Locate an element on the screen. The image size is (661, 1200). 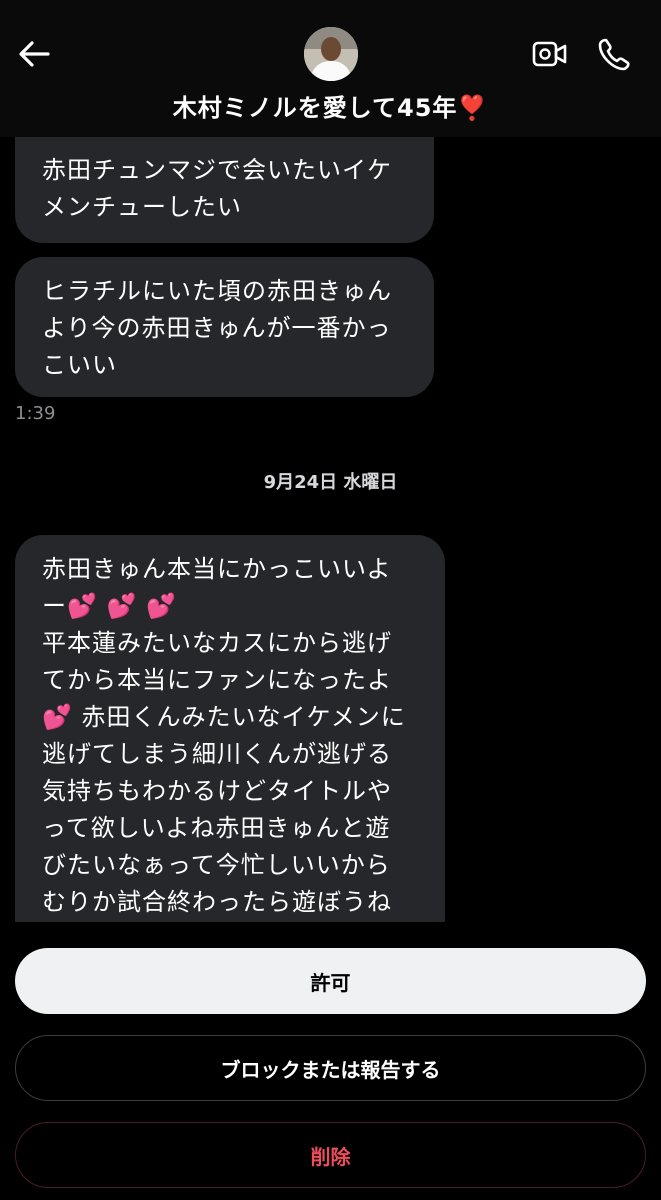
block-report-button: ブロックまたは報告する is located at coordinates (330, 1068).